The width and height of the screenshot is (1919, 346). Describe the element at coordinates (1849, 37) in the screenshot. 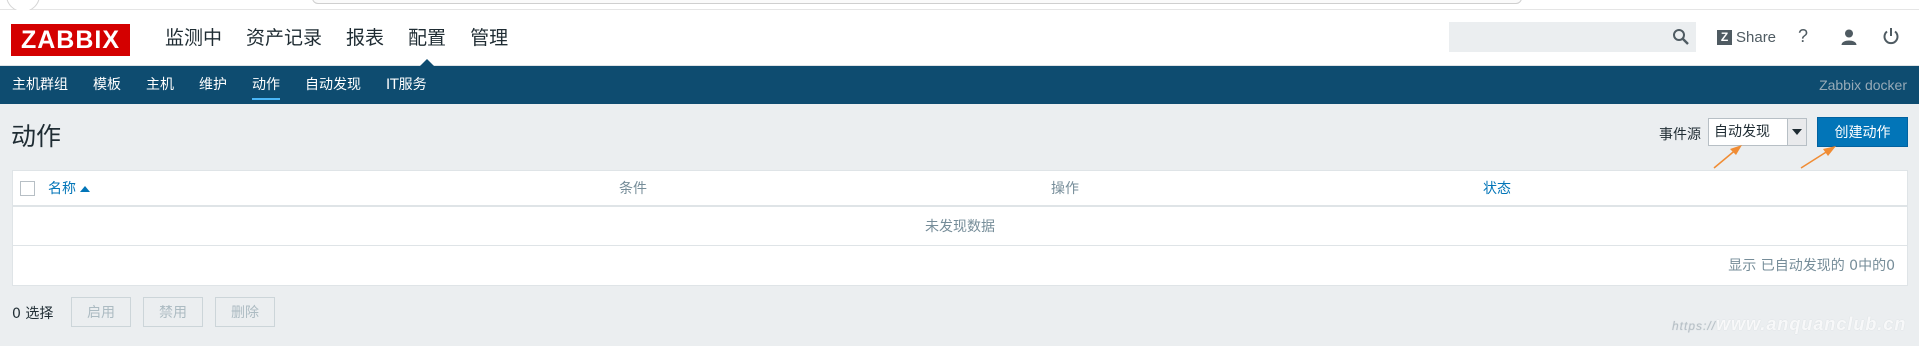

I see `user-profile-icon` at that location.